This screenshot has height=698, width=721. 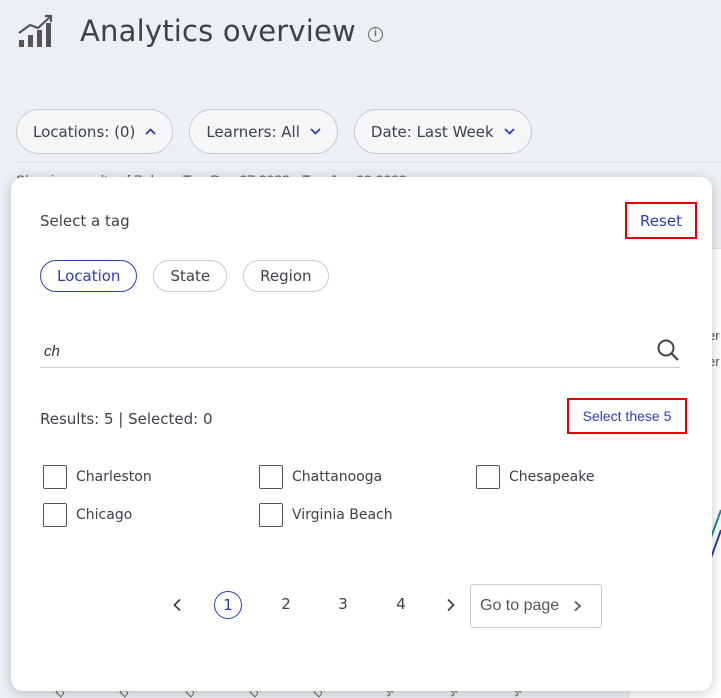 What do you see at coordinates (150, 131) in the screenshot?
I see `chevron-up-icon` at bounding box center [150, 131].